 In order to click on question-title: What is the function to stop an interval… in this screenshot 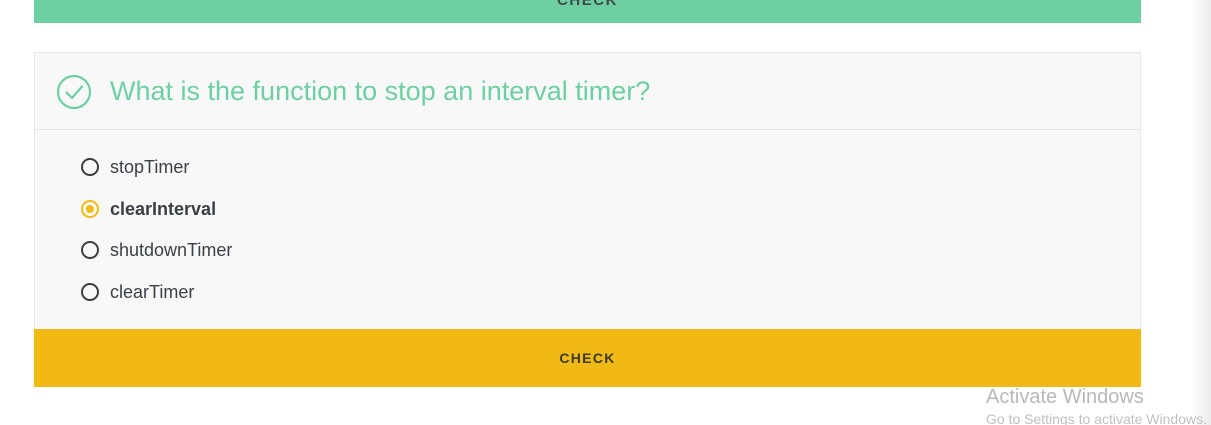, I will do `click(380, 91)`.